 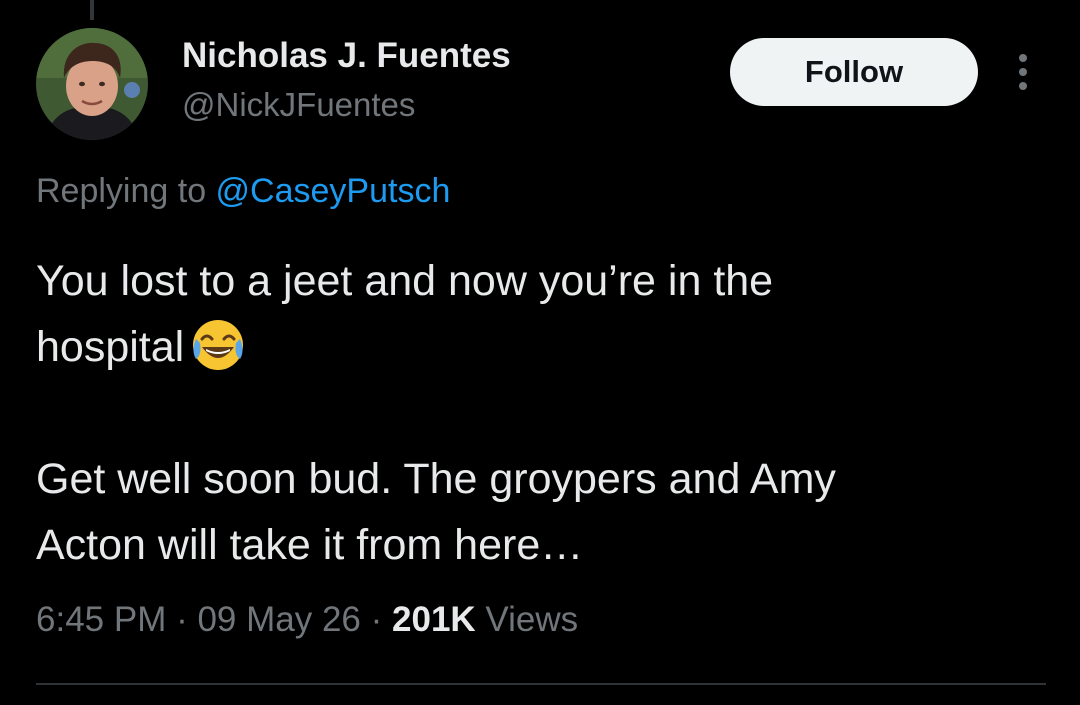 I want to click on tweet-time: 6:45 PM, so click(x=101, y=619).